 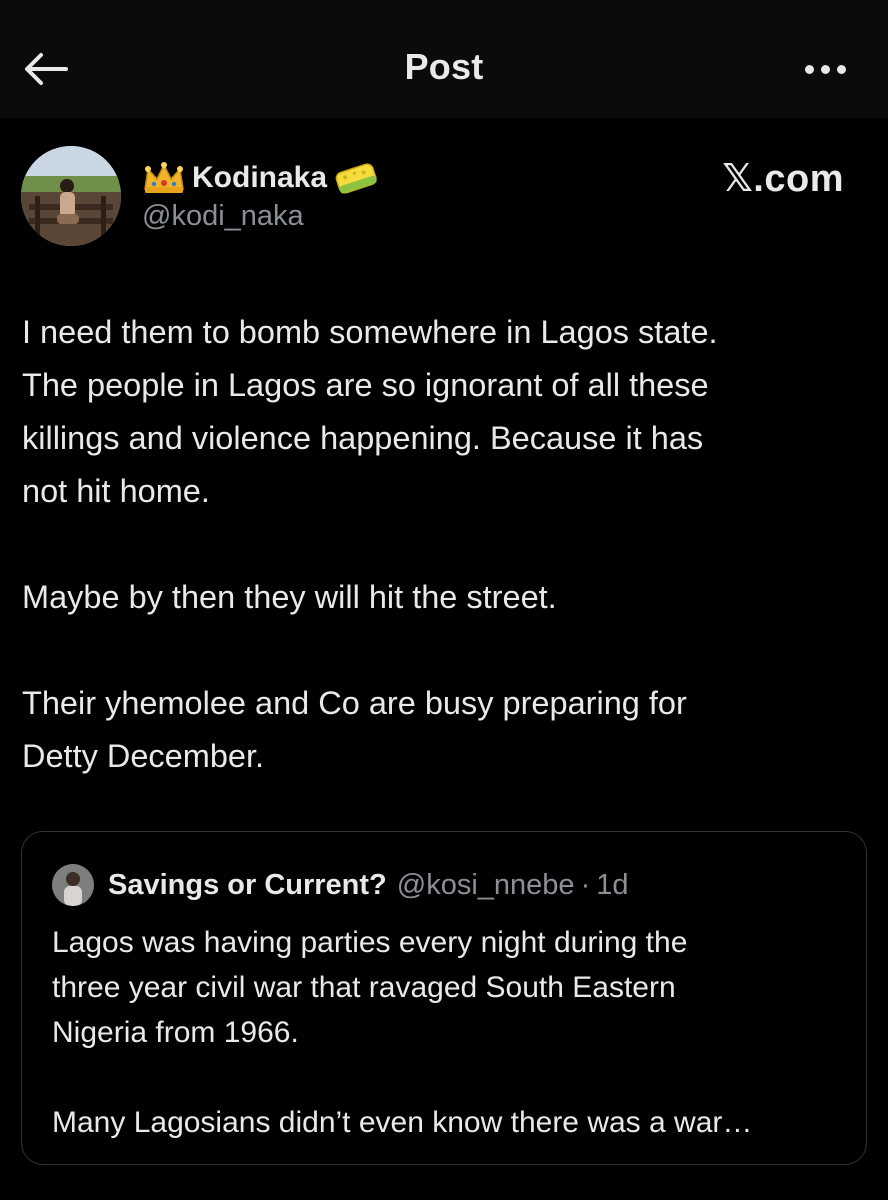 I want to click on sponge-icon, so click(x=356, y=178).